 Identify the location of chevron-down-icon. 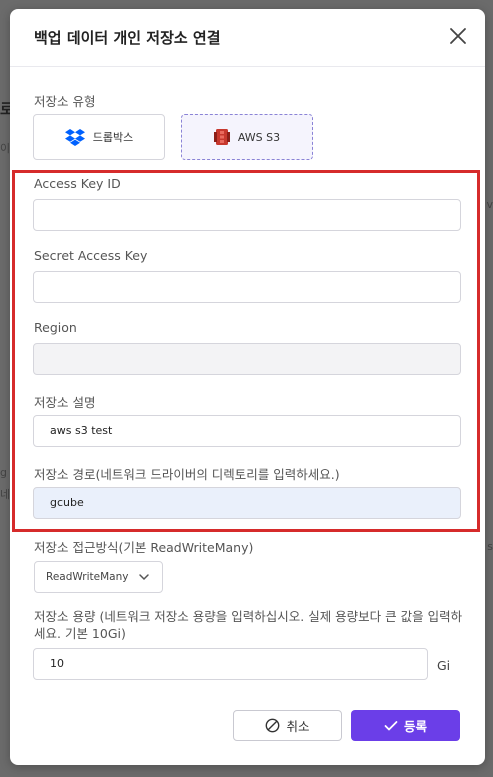
(144, 577).